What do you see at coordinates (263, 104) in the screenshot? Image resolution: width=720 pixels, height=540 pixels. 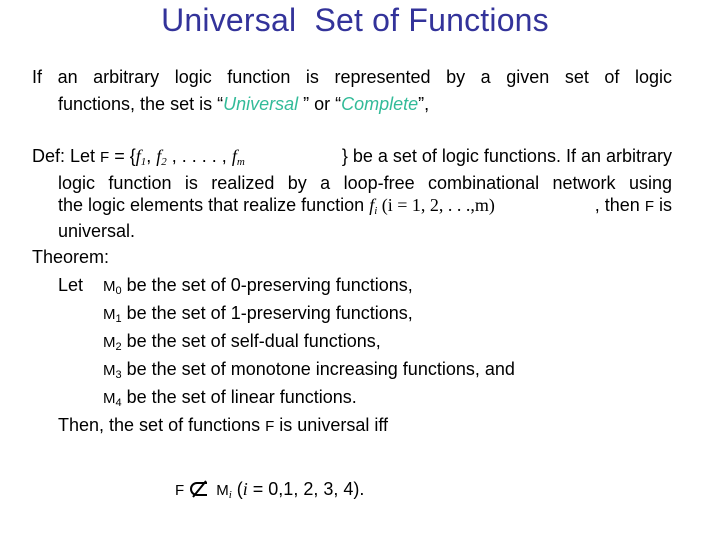 I see `term-universal: Universal` at bounding box center [263, 104].